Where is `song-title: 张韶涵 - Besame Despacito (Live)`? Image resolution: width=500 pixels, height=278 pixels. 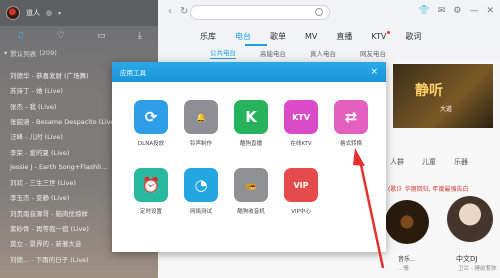 song-title: 张韶涵 - Besame Despacito (Live) is located at coordinates (64, 121).